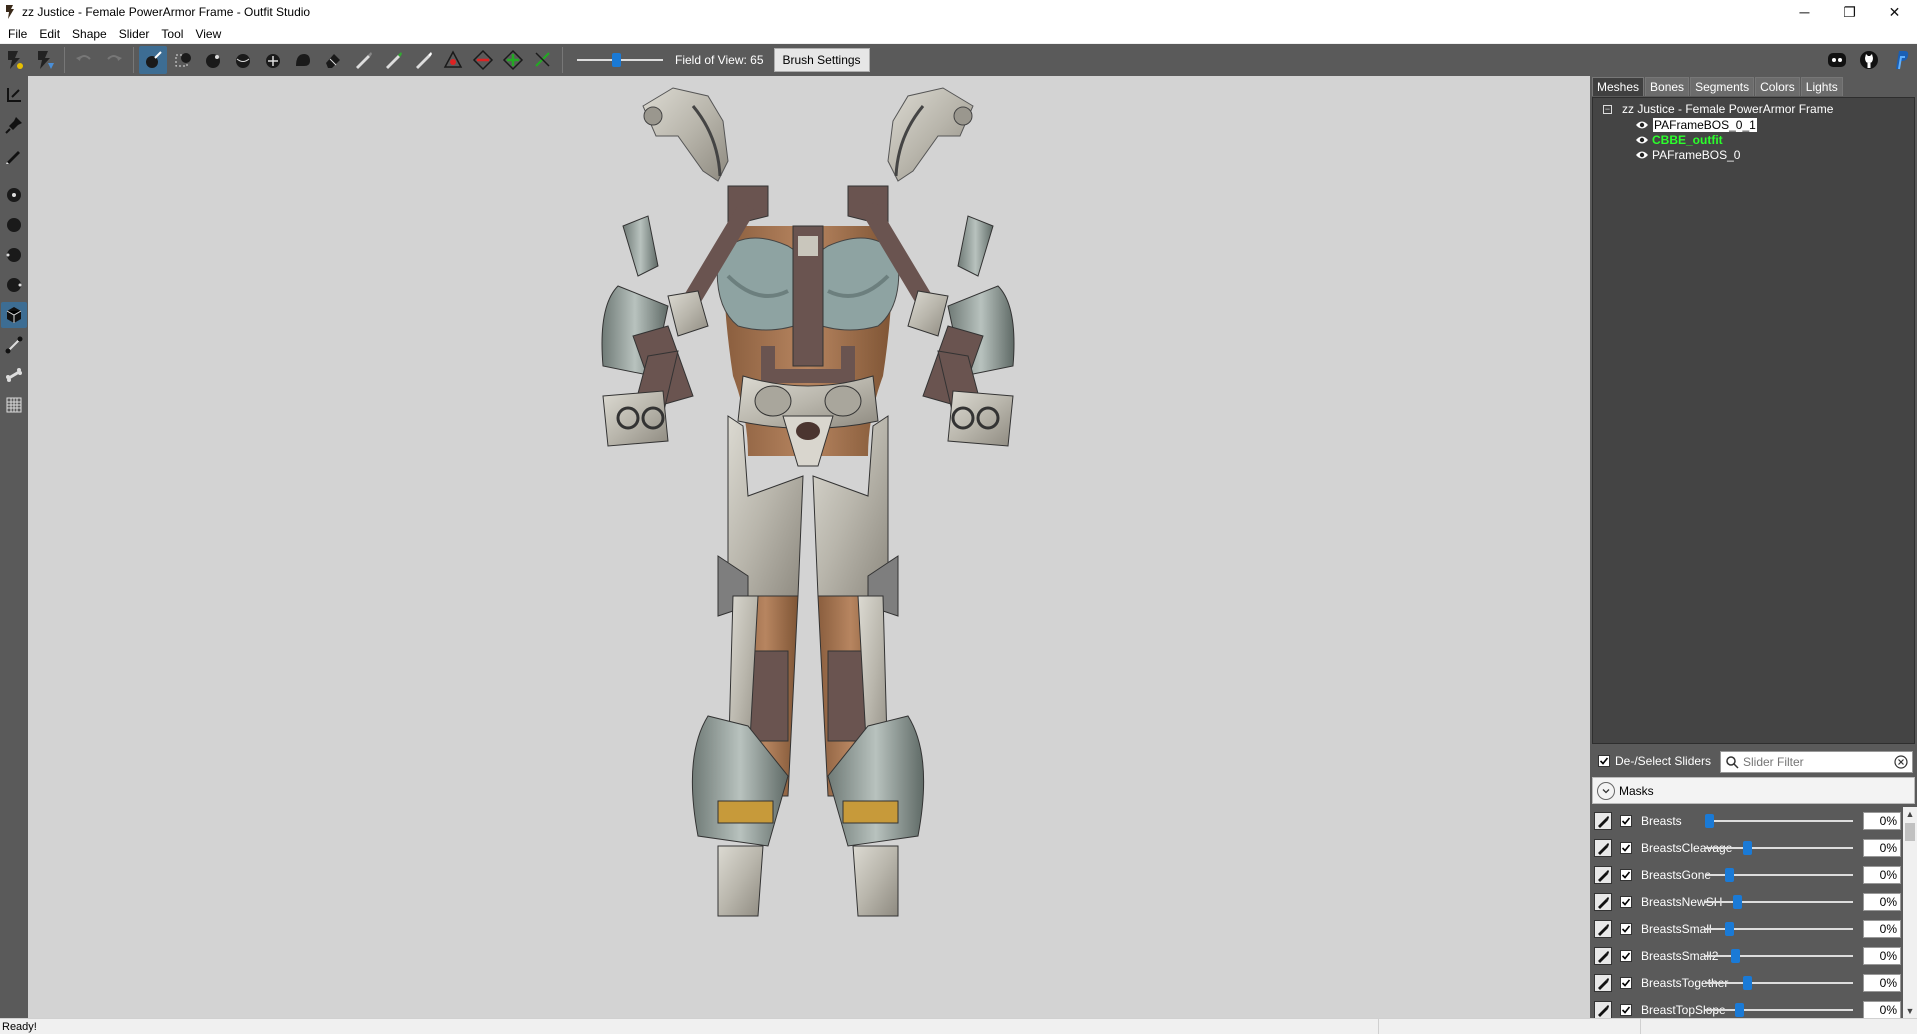  What do you see at coordinates (1869, 60) in the screenshot?
I see `github-button` at bounding box center [1869, 60].